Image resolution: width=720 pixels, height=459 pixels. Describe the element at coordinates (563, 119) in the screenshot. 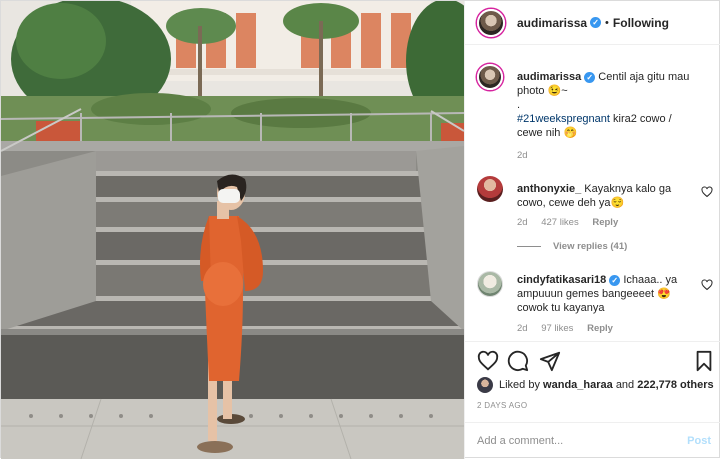

I see `caption-hashtag: #21weekspregnant` at that location.